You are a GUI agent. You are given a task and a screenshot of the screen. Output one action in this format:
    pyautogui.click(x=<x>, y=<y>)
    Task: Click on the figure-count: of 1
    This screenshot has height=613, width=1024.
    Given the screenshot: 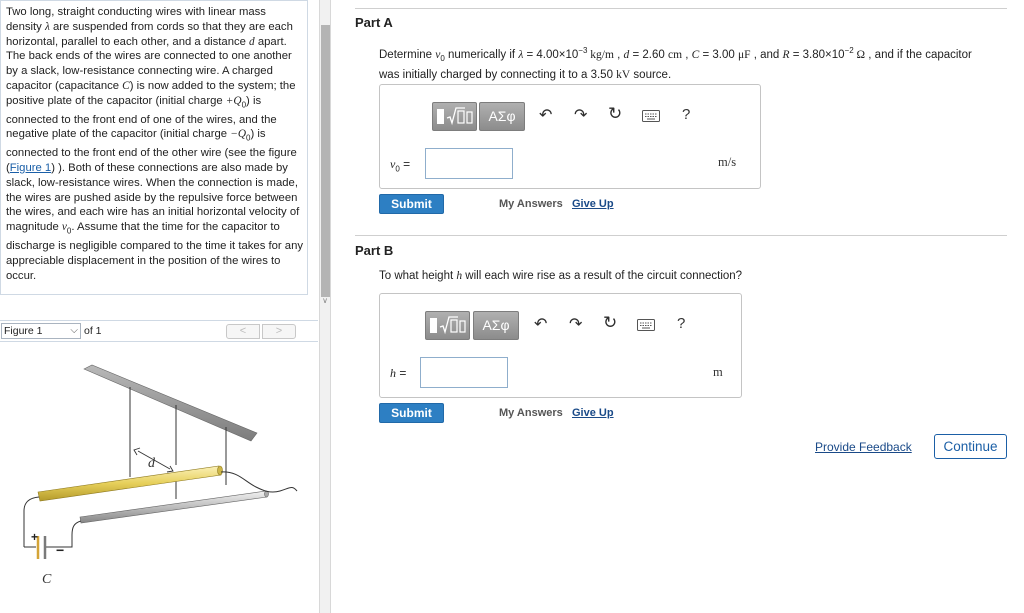 What is the action you would take?
    pyautogui.click(x=93, y=331)
    